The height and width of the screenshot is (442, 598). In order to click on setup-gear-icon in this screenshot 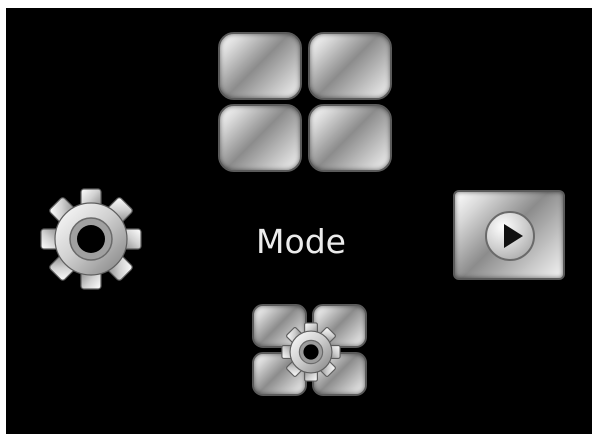, I will do `click(311, 352)`.